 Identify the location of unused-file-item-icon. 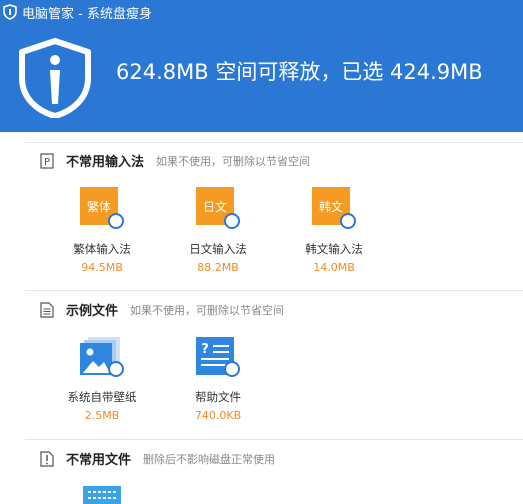
(103, 494).